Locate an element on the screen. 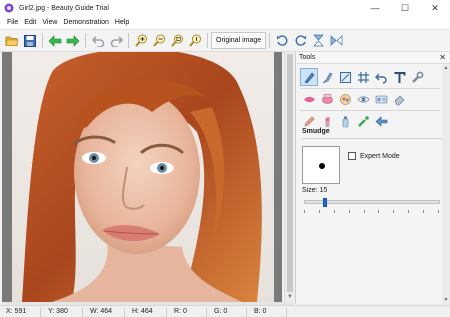 This screenshot has height=317, width=450. spray-icon is located at coordinates (363, 121).